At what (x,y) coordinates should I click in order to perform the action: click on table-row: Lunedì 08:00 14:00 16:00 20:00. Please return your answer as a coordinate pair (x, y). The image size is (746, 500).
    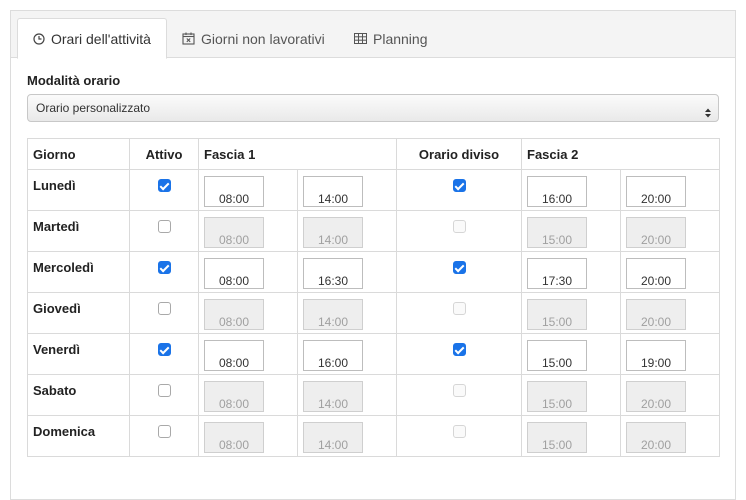
    Looking at the image, I should click on (374, 190).